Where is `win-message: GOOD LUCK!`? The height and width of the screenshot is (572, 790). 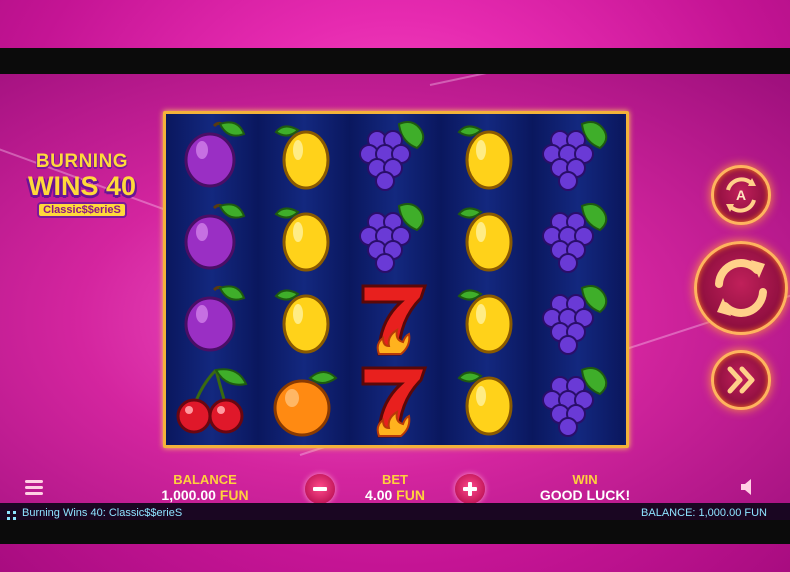
win-message: GOOD LUCK! is located at coordinates (585, 495).